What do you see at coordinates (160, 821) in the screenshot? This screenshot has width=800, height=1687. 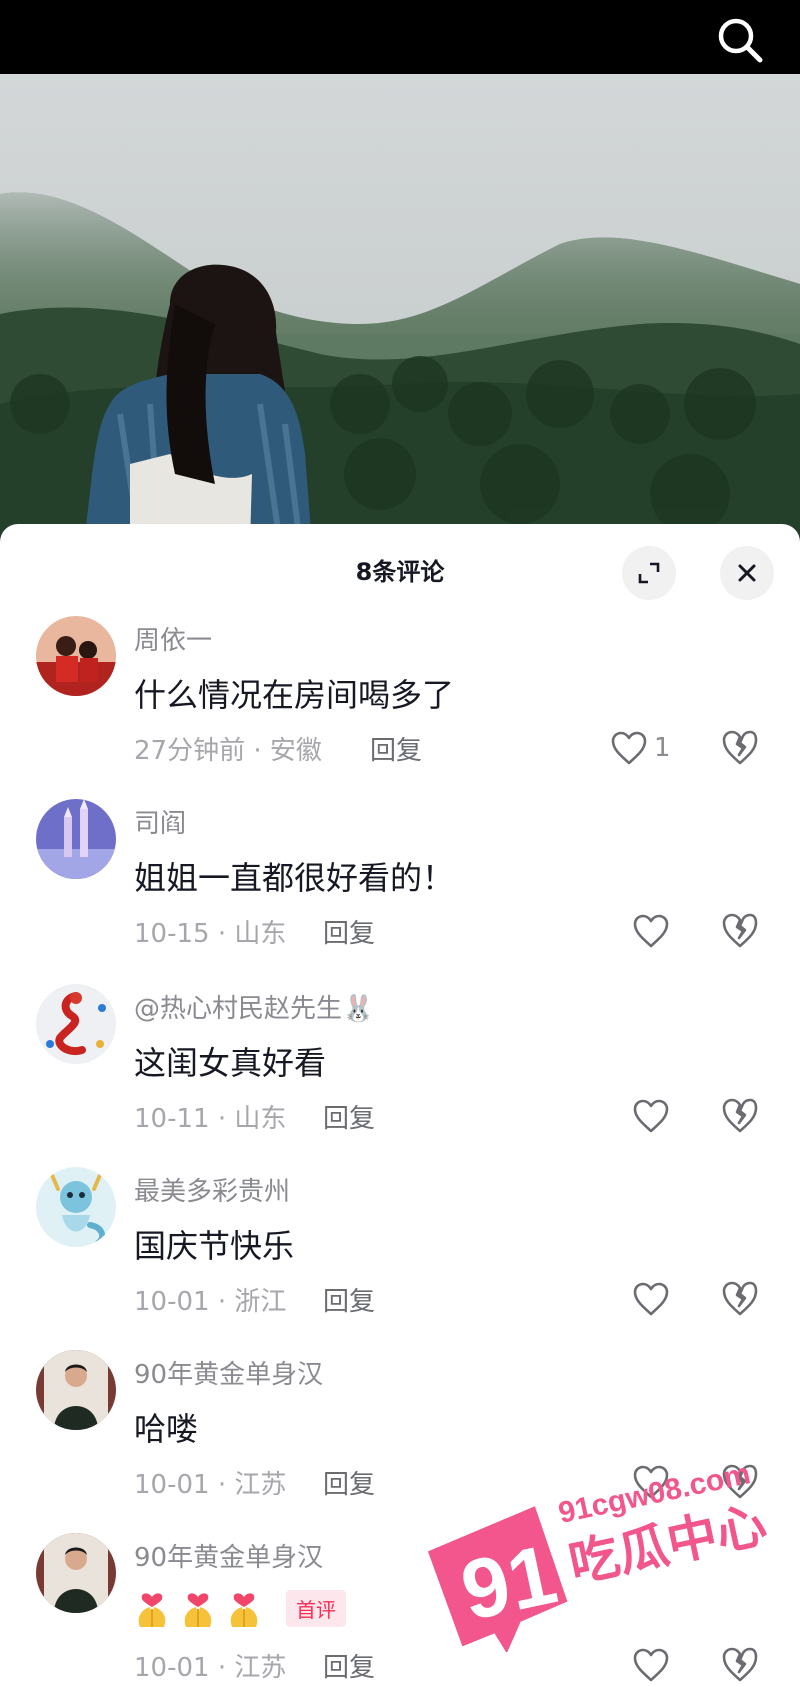 I see `comment-username: 司阎` at bounding box center [160, 821].